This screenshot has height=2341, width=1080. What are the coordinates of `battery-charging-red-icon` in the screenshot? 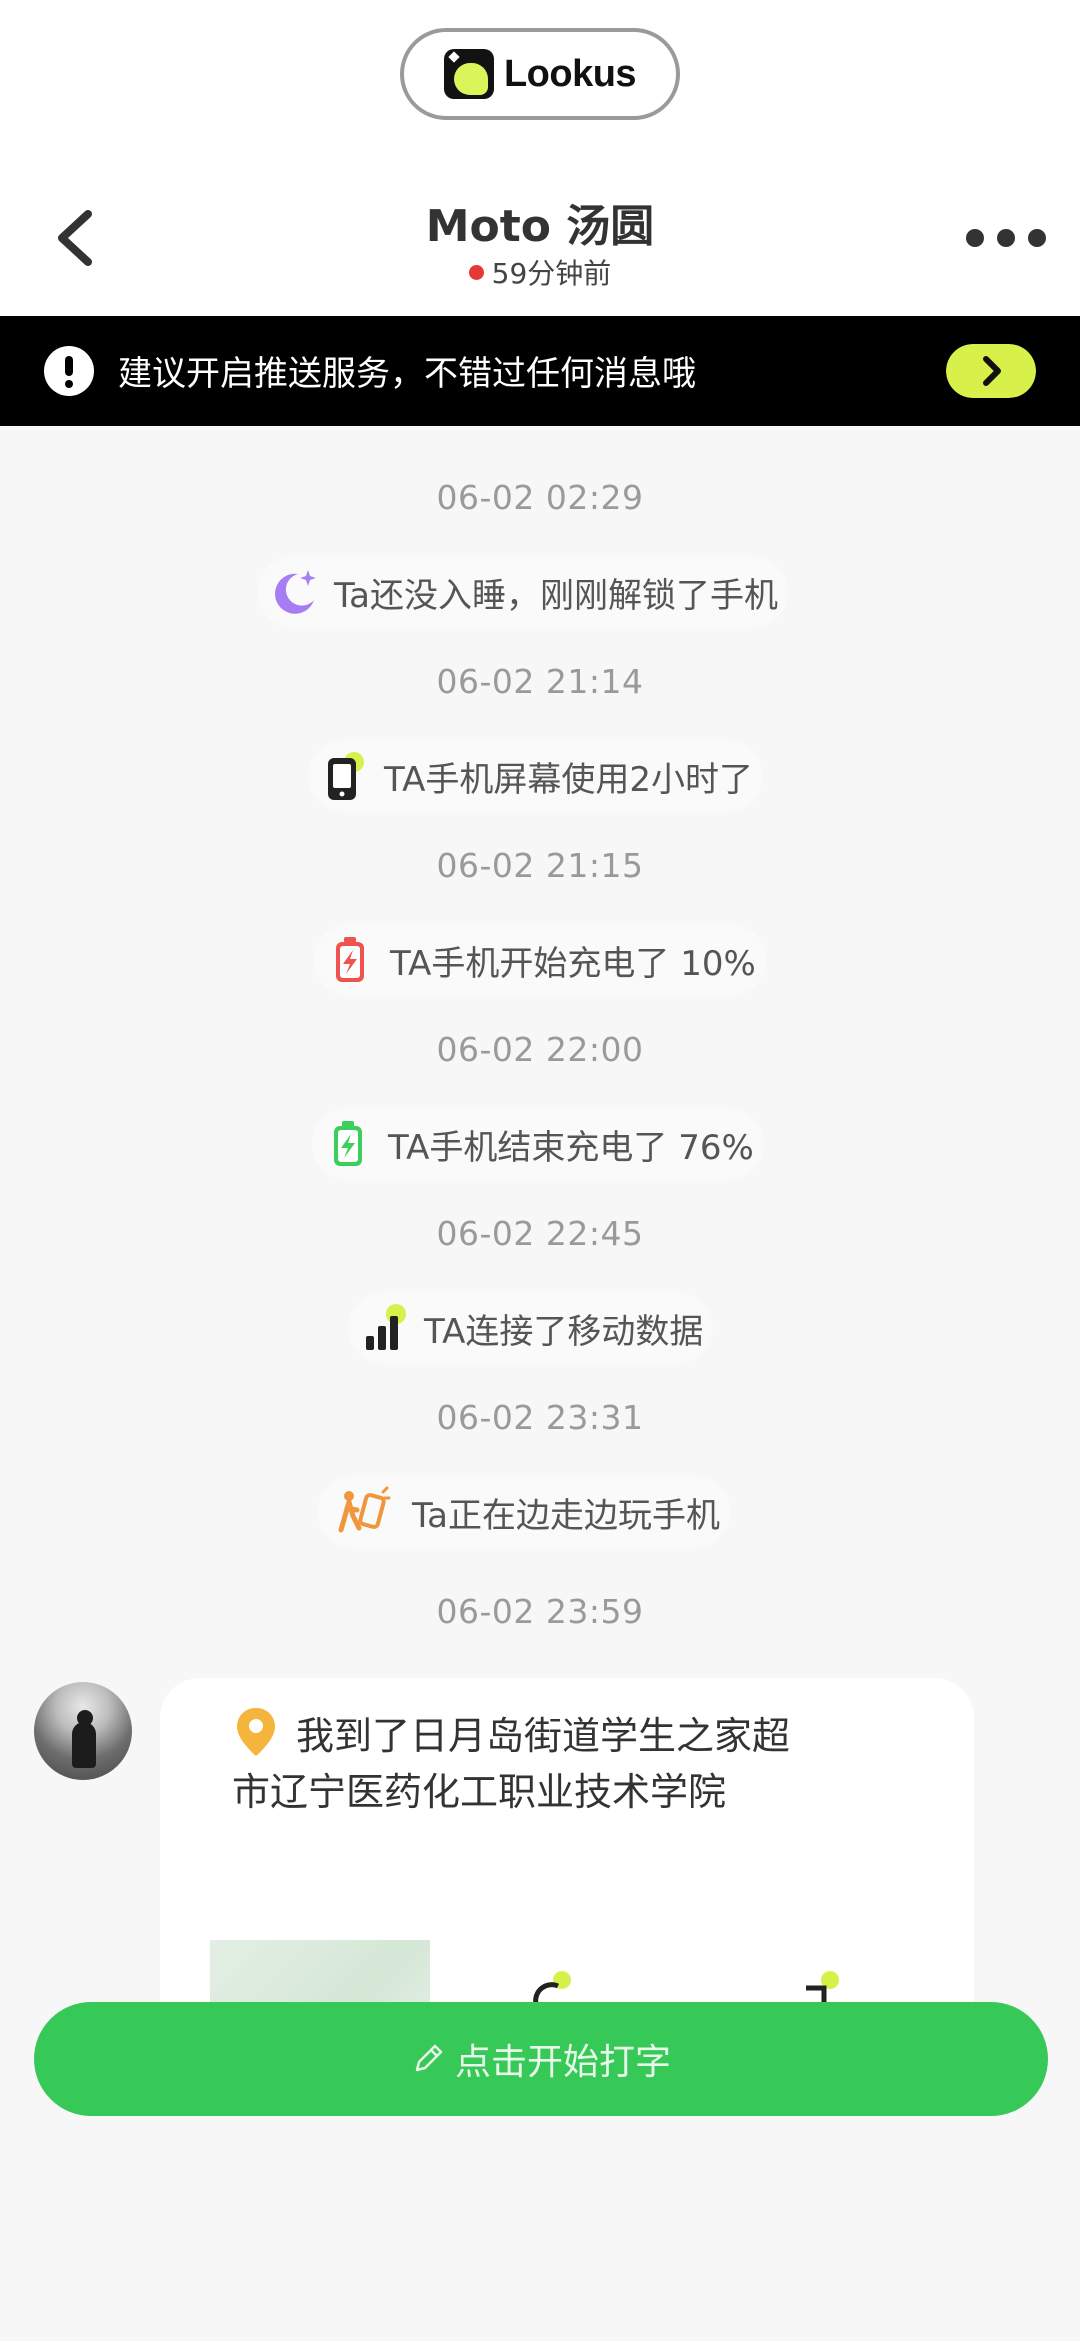 It's located at (350, 959).